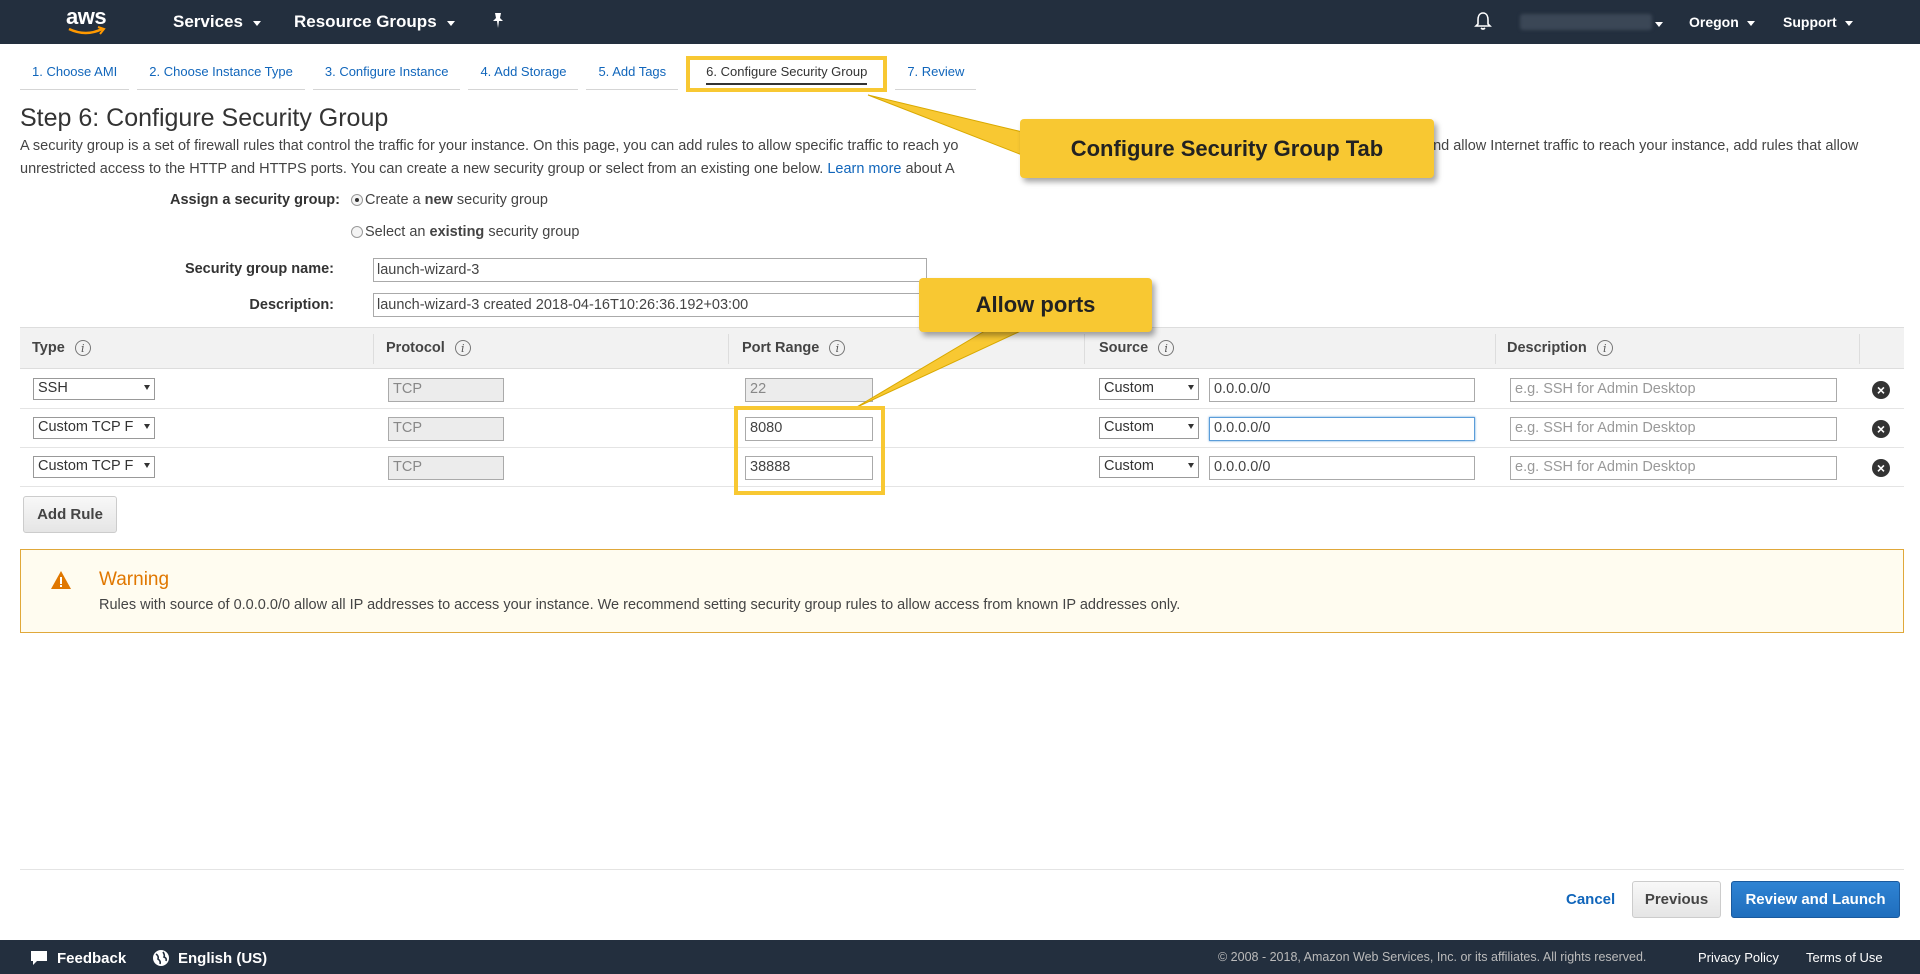 This screenshot has width=1920, height=974. What do you see at coordinates (947, 251) in the screenshot?
I see `annotation-pointers` at bounding box center [947, 251].